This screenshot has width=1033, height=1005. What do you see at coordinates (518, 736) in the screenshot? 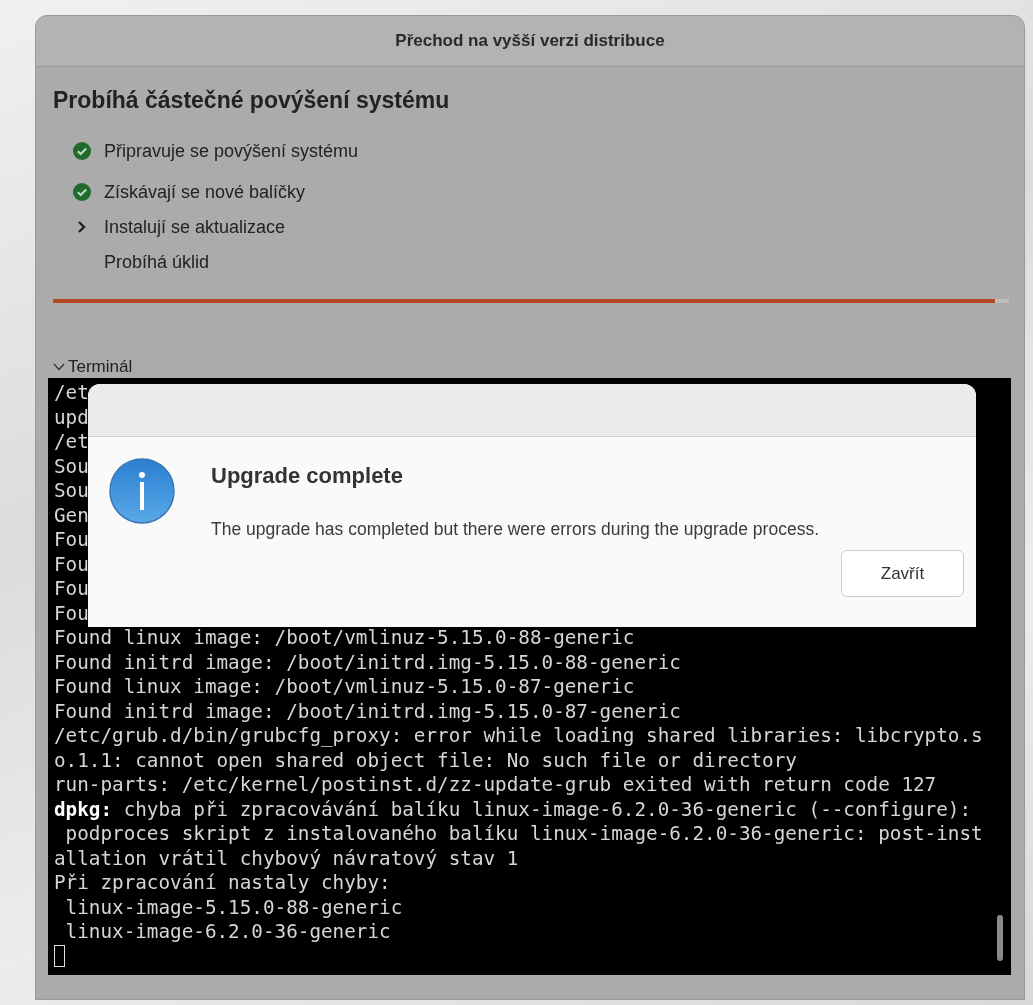
I see `terminal-line: /etc/grub.d/bin/grubcfg_proxy: error while loading shared libraries: libcrypto.s` at bounding box center [518, 736].